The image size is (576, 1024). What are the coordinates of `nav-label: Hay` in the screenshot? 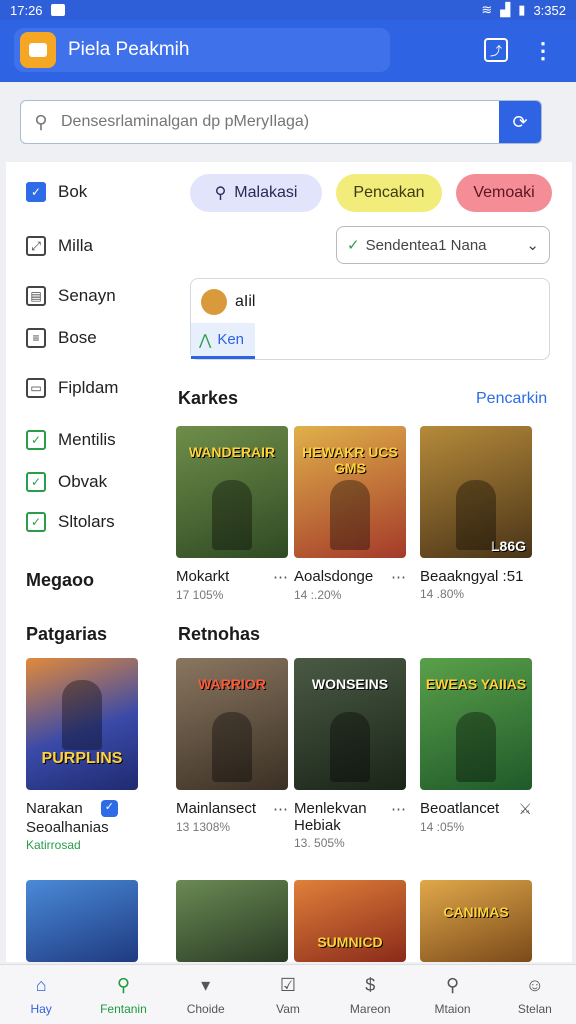 It's located at (41, 1008).